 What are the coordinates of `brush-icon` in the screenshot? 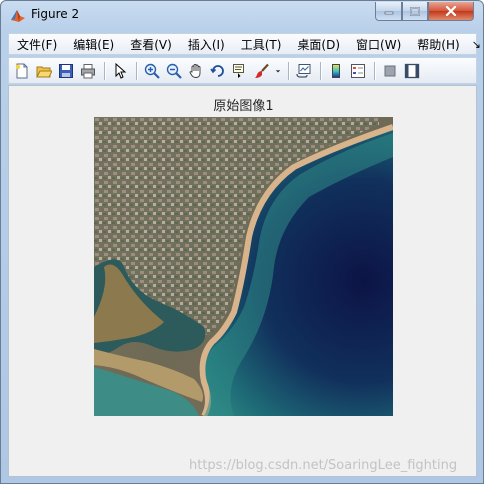 It's located at (262, 70).